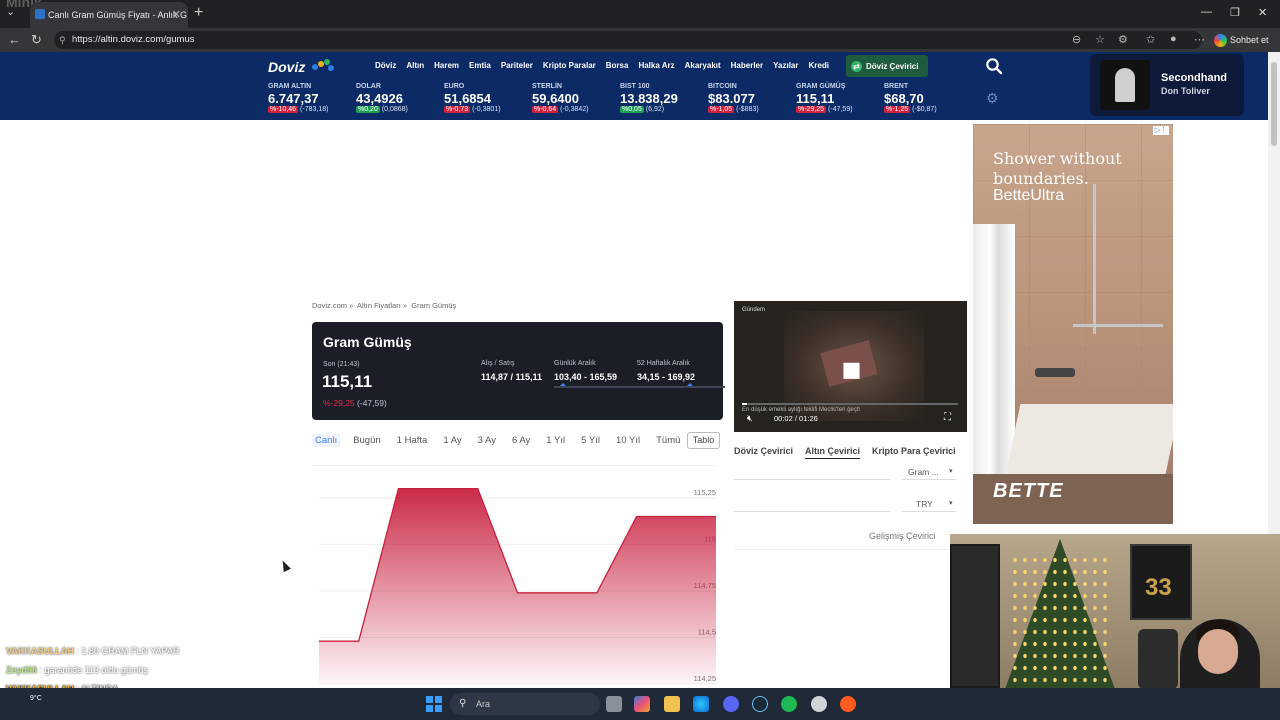  Describe the element at coordinates (1123, 39) in the screenshot. I see `extensions-icon: ⚙` at that location.